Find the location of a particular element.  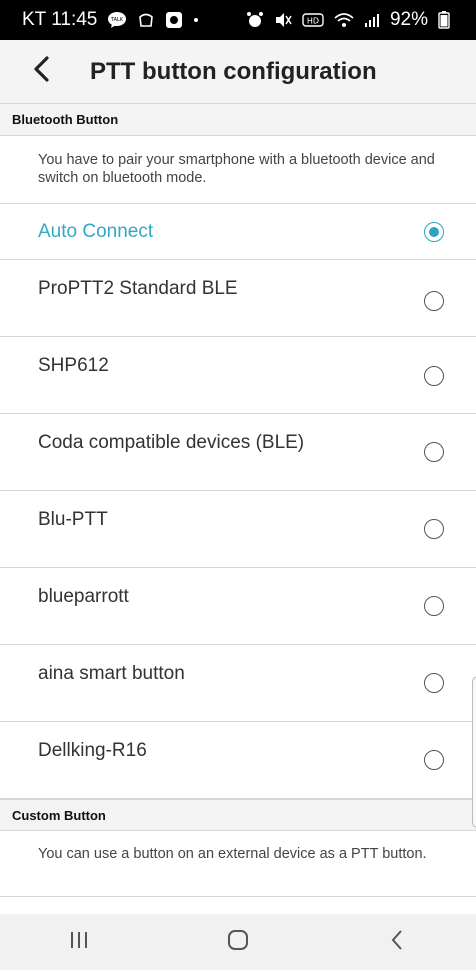

system-back-button is located at coordinates (397, 942).